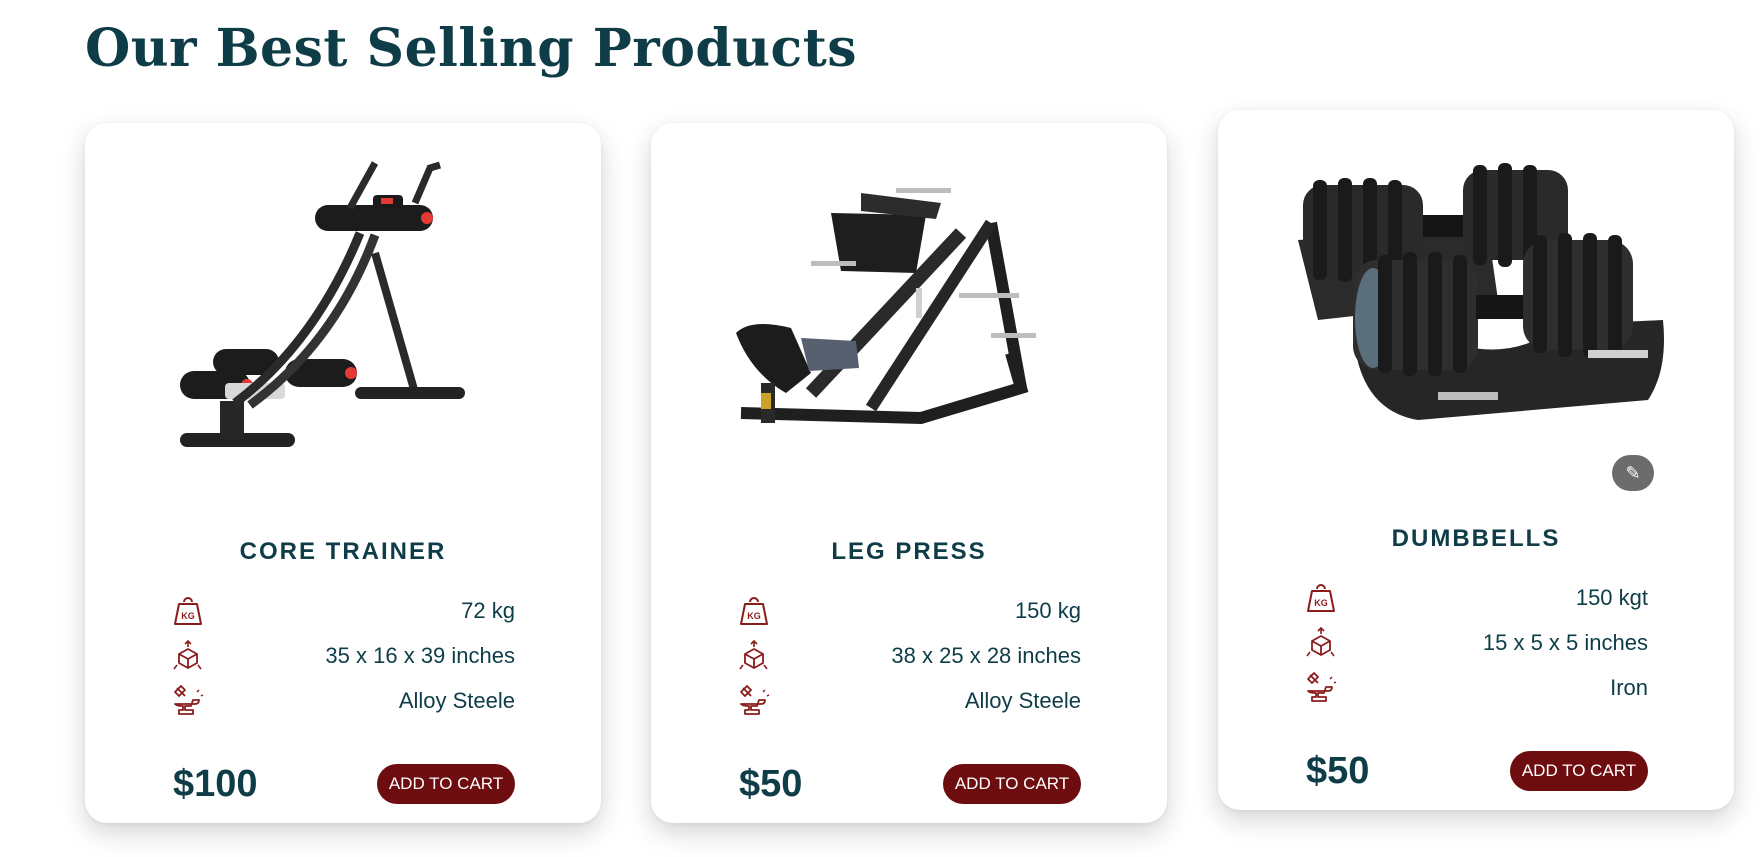 The height and width of the screenshot is (857, 1763). I want to click on spec-dimensions-value: 15 x 5 x 5 inches, so click(1565, 642).